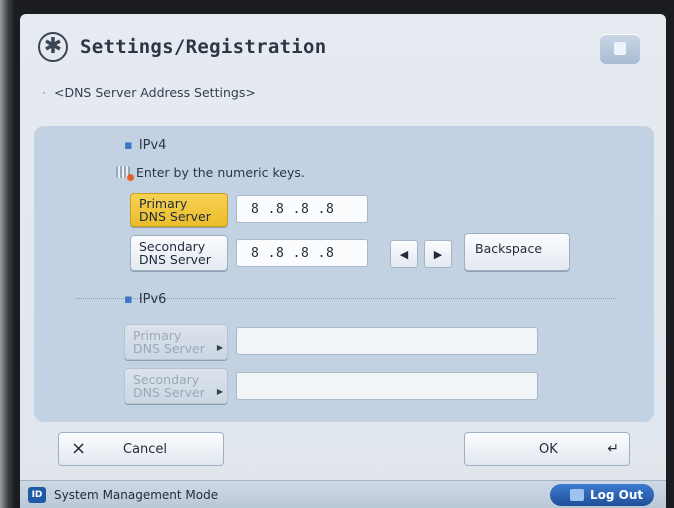 The width and height of the screenshot is (674, 508). I want to click on ok-label: OK, so click(548, 449).